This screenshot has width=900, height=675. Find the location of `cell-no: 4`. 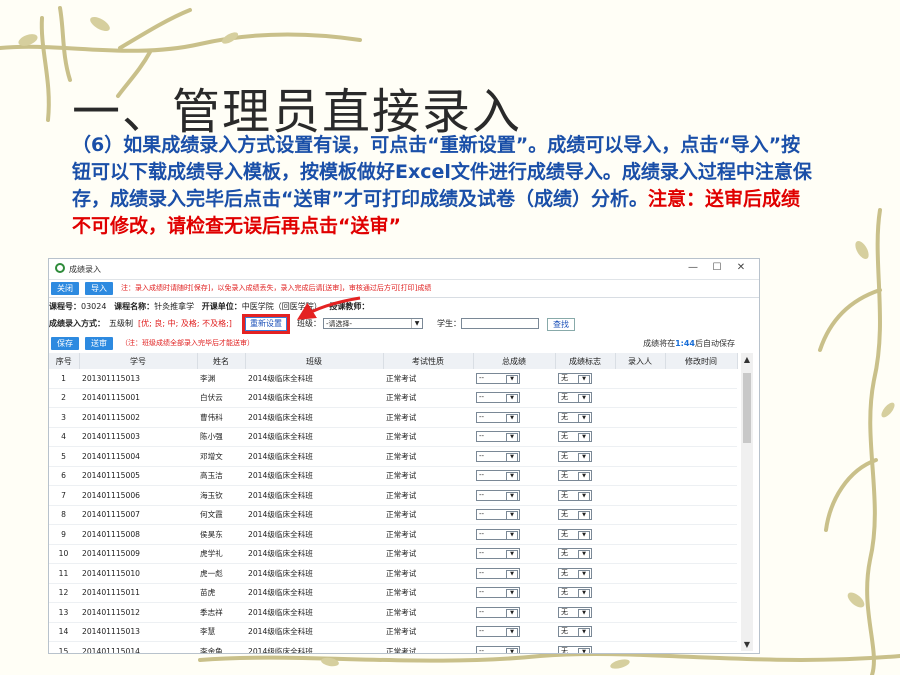

cell-no: 4 is located at coordinates (64, 437).